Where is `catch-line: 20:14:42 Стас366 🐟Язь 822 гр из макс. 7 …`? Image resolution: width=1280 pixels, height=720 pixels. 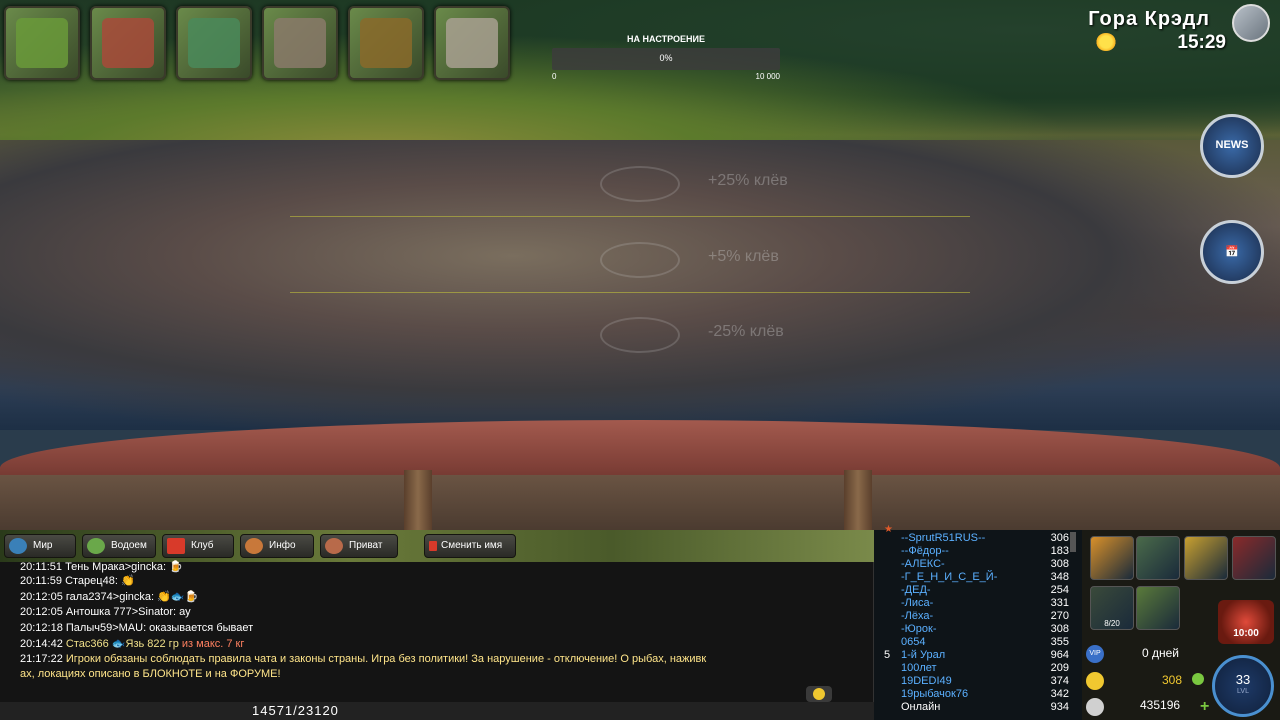 catch-line: 20:14:42 Стас366 🐟Язь 822 гр из макс. 7 … is located at coordinates (132, 644).